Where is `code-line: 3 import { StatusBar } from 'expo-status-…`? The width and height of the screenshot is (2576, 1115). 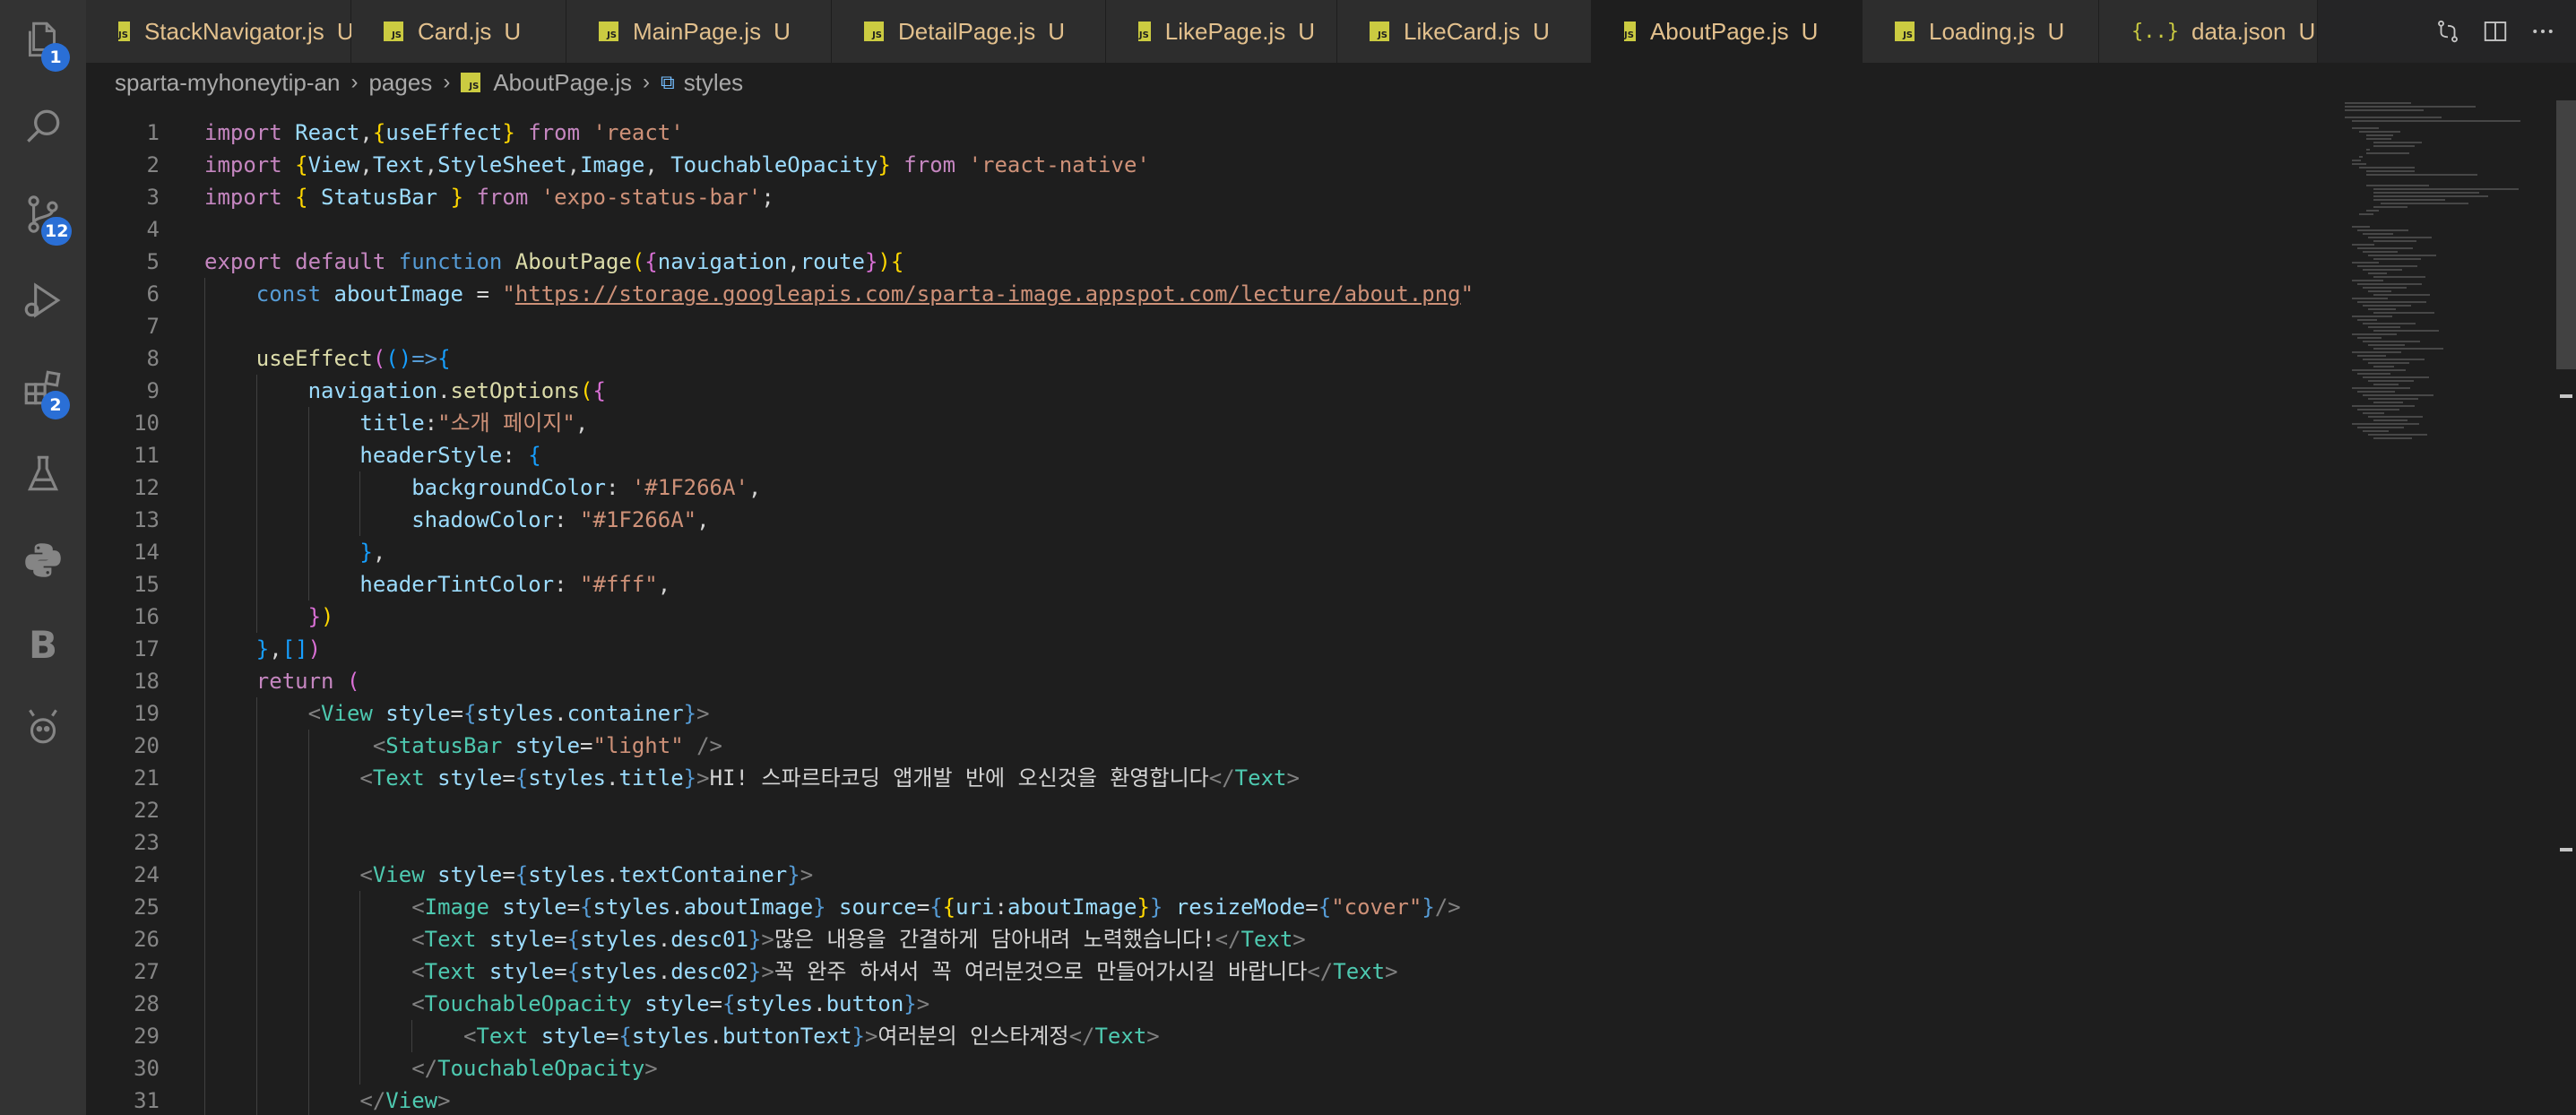 code-line: 3 import { StatusBar } from 'expo-status-… is located at coordinates (1206, 197).